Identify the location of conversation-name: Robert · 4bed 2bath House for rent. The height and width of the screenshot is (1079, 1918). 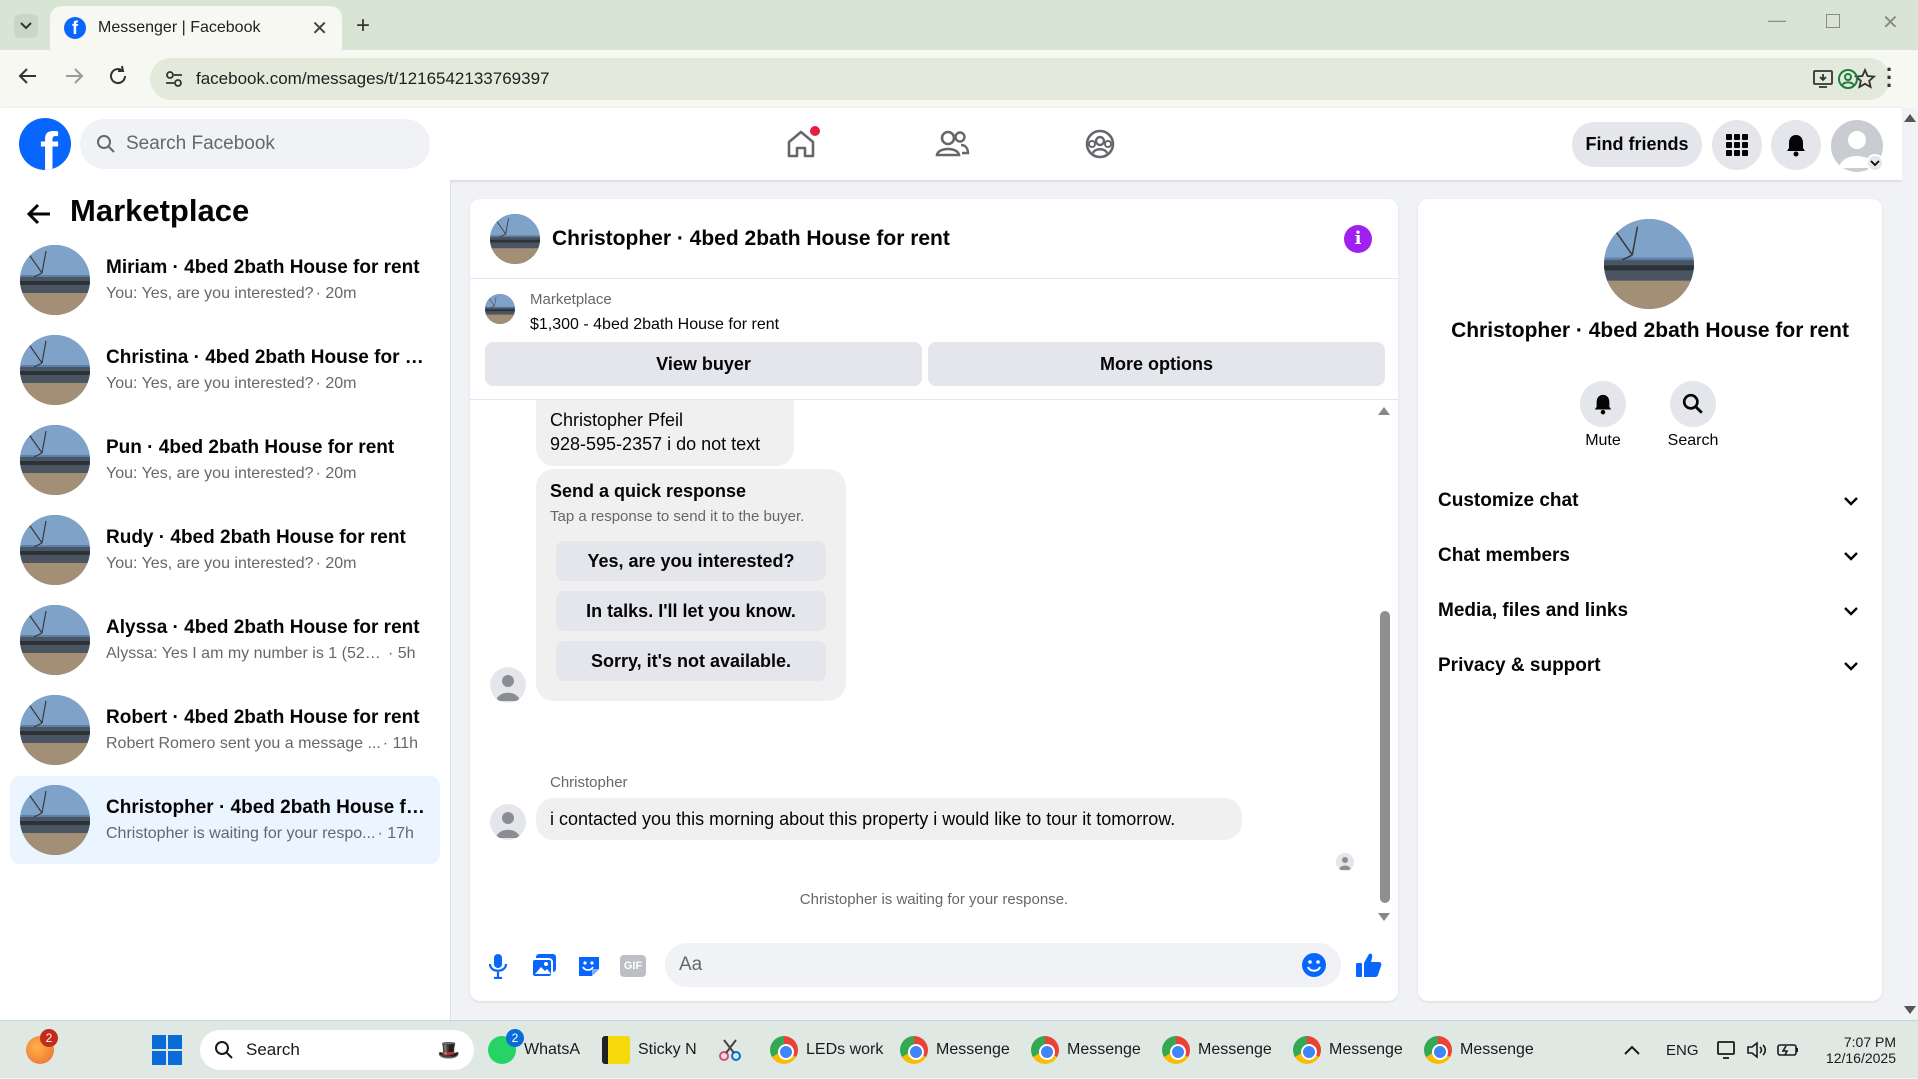
(263, 717).